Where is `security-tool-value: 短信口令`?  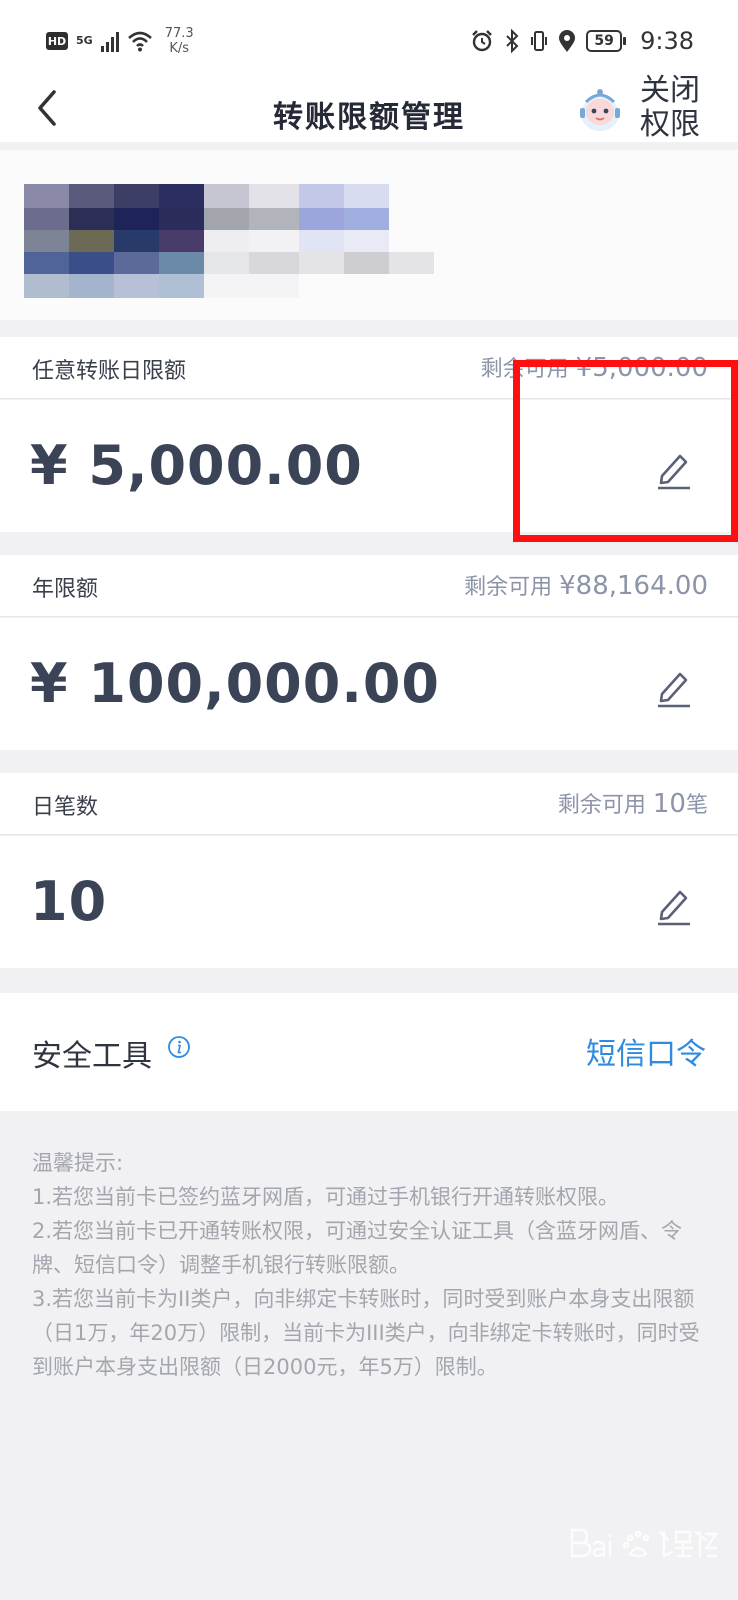 security-tool-value: 短信口令 is located at coordinates (646, 1051).